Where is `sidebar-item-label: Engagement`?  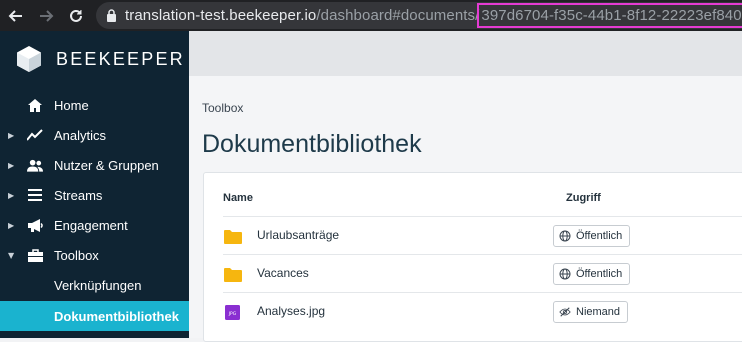 sidebar-item-label: Engagement is located at coordinates (91, 225).